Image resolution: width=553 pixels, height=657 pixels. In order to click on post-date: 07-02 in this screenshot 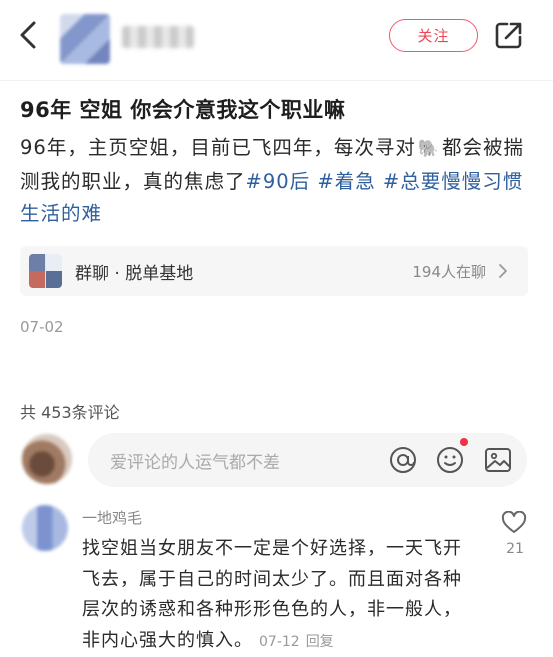, I will do `click(42, 327)`.